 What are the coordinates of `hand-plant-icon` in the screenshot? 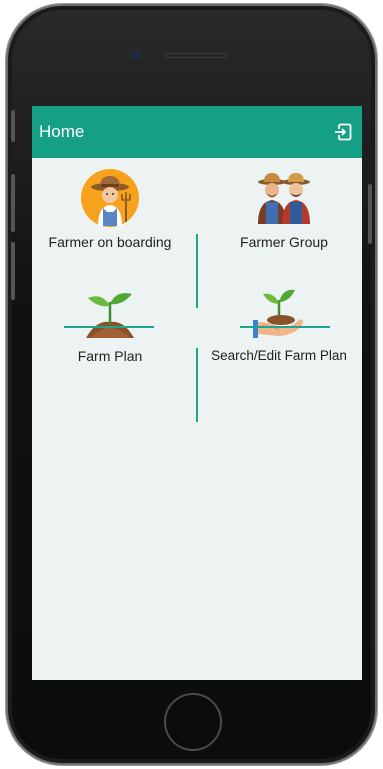 It's located at (278, 313).